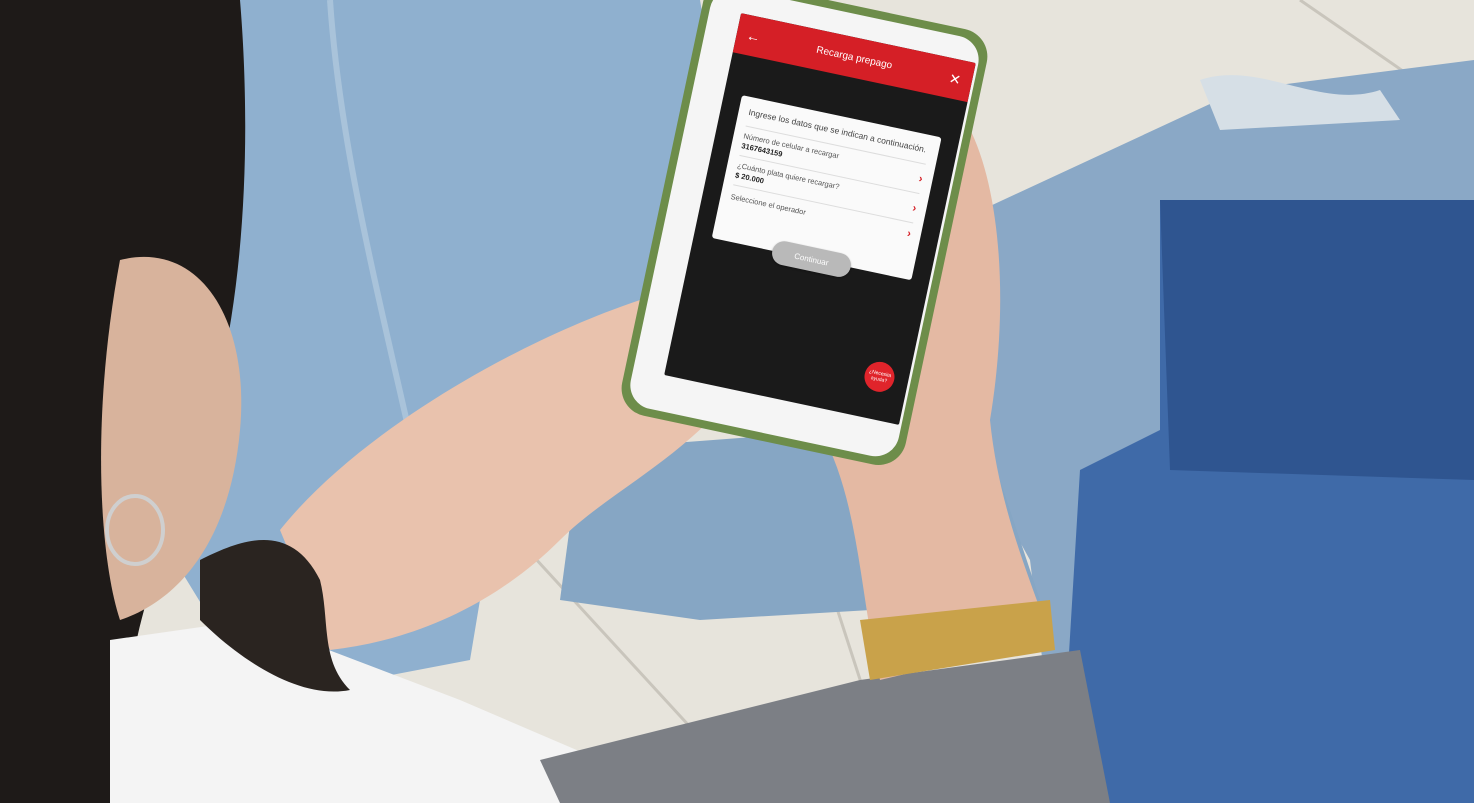 The width and height of the screenshot is (1474, 803). I want to click on continue-button: Continuar, so click(811, 259).